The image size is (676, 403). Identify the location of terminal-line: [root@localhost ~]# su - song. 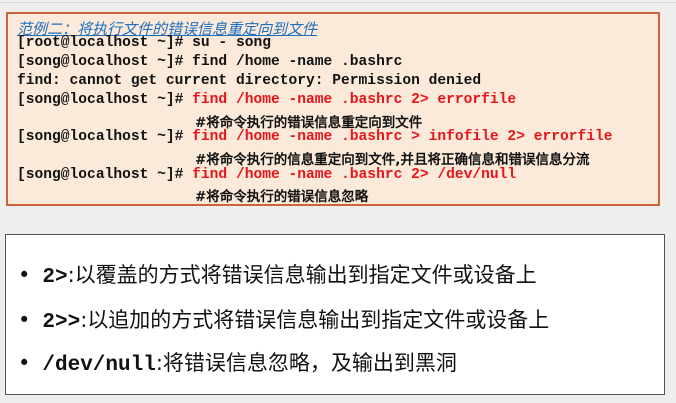
(144, 43).